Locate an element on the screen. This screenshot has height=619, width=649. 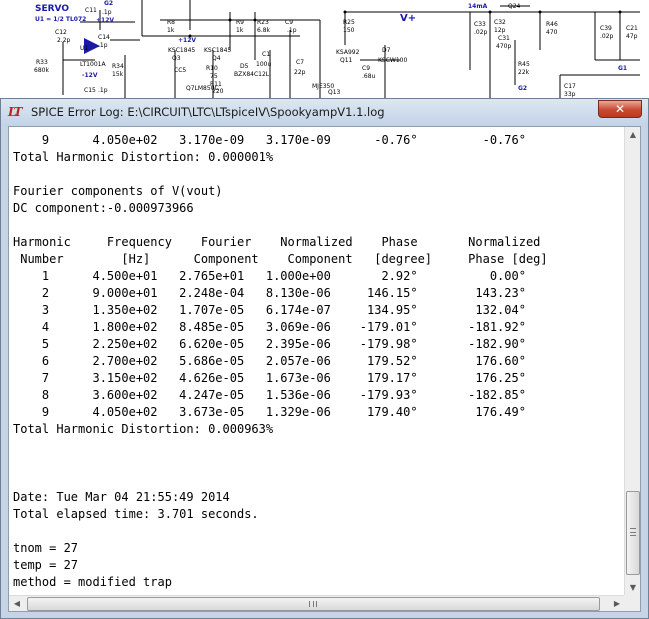
schematic-label-ksa992: KSA992 is located at coordinates (348, 52).